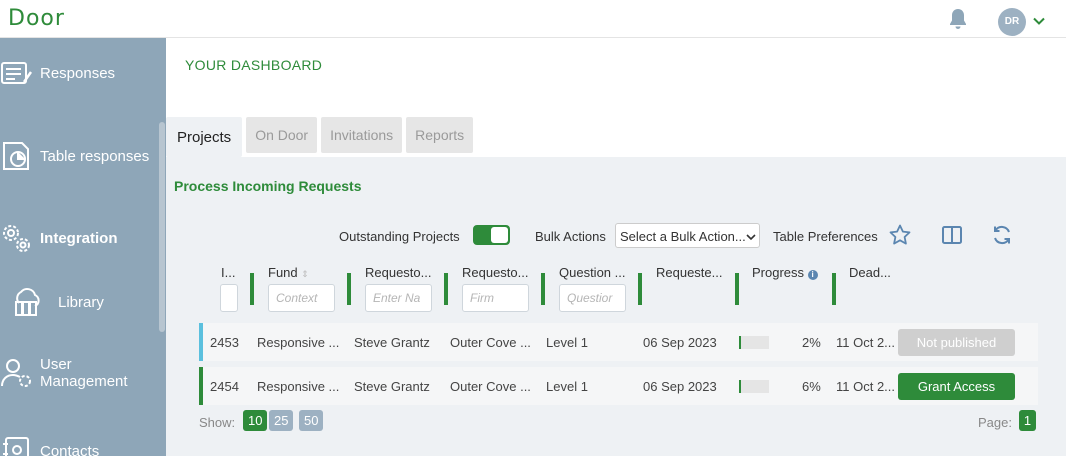 This screenshot has height=456, width=1066. Describe the element at coordinates (495, 298) in the screenshot. I see `filter-requestor-firm: Firm` at that location.